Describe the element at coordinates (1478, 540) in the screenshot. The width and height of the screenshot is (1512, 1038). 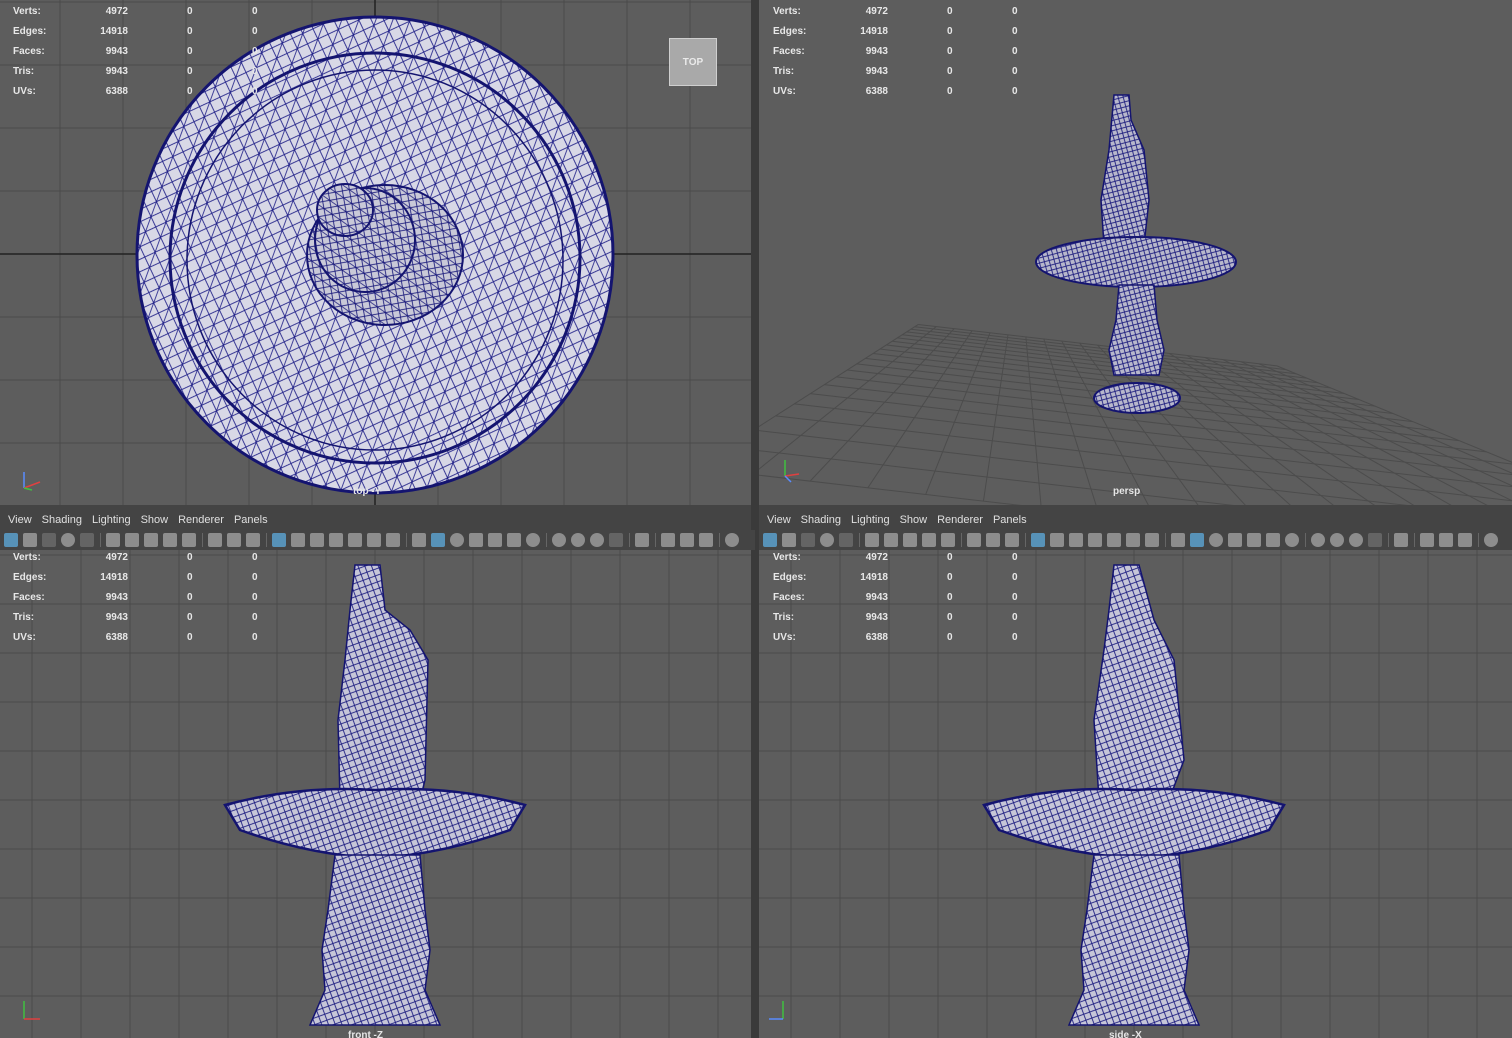
I see `toolbar-separator` at that location.